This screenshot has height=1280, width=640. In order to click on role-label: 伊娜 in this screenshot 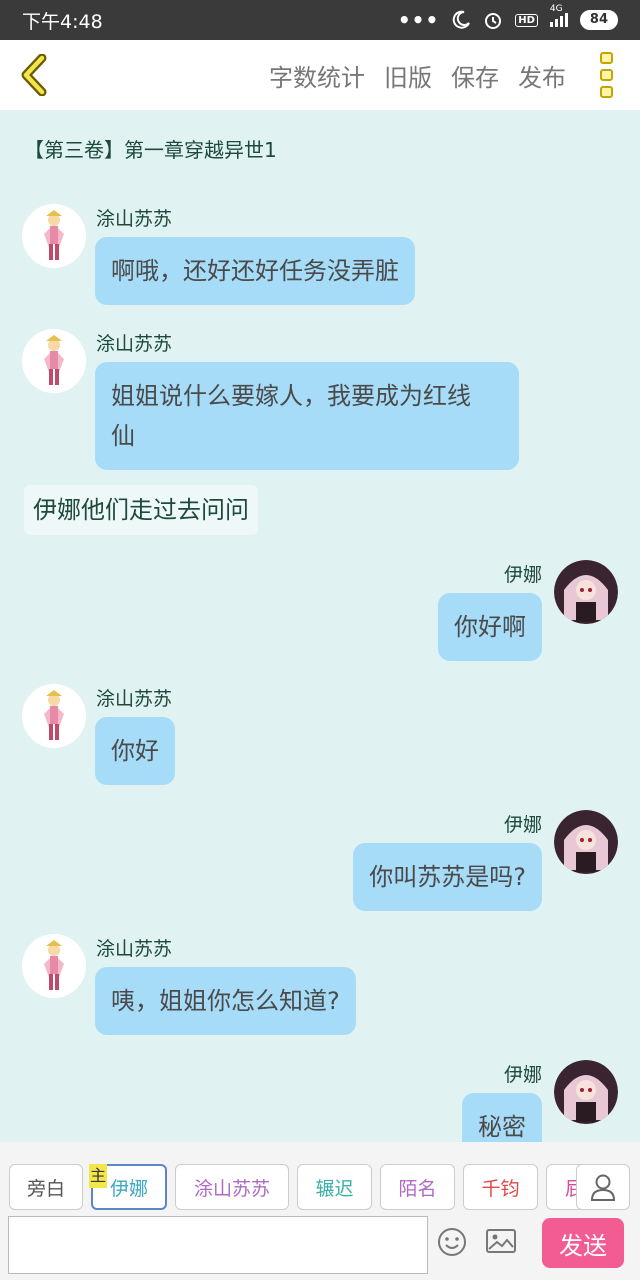, I will do `click(128, 1188)`.